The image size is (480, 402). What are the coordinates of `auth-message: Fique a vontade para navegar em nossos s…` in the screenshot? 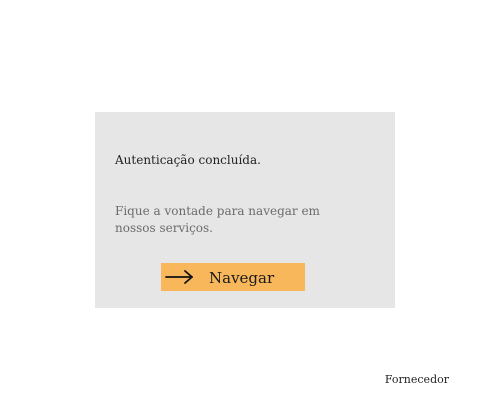 It's located at (217, 219).